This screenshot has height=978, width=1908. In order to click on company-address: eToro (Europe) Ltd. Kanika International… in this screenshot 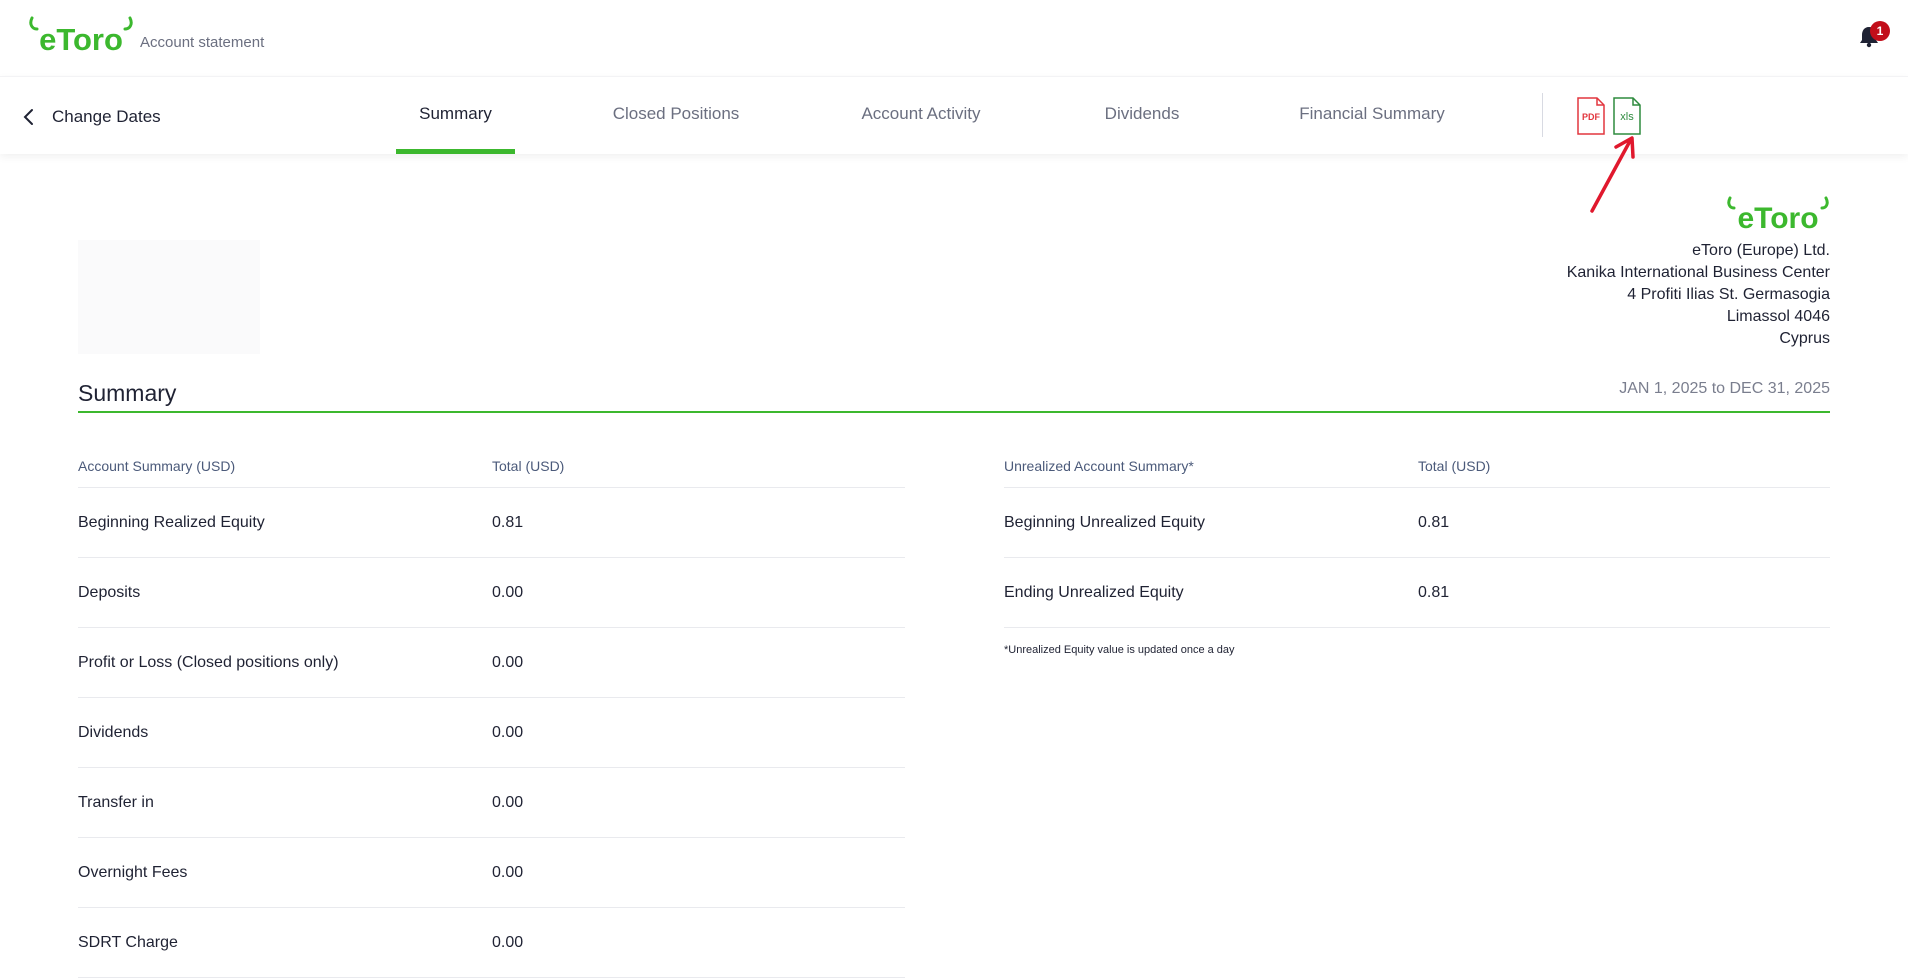, I will do `click(1698, 295)`.